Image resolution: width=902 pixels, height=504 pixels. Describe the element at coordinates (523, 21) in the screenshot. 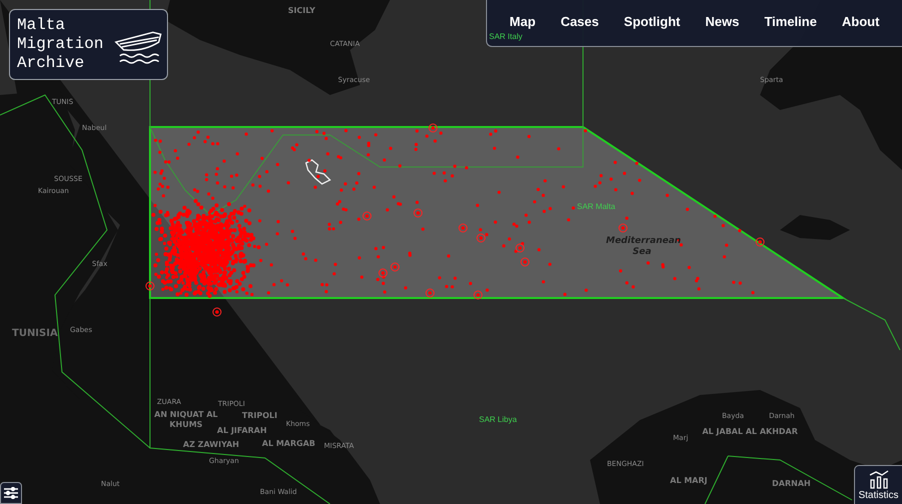

I see `nav-link: Map` at that location.